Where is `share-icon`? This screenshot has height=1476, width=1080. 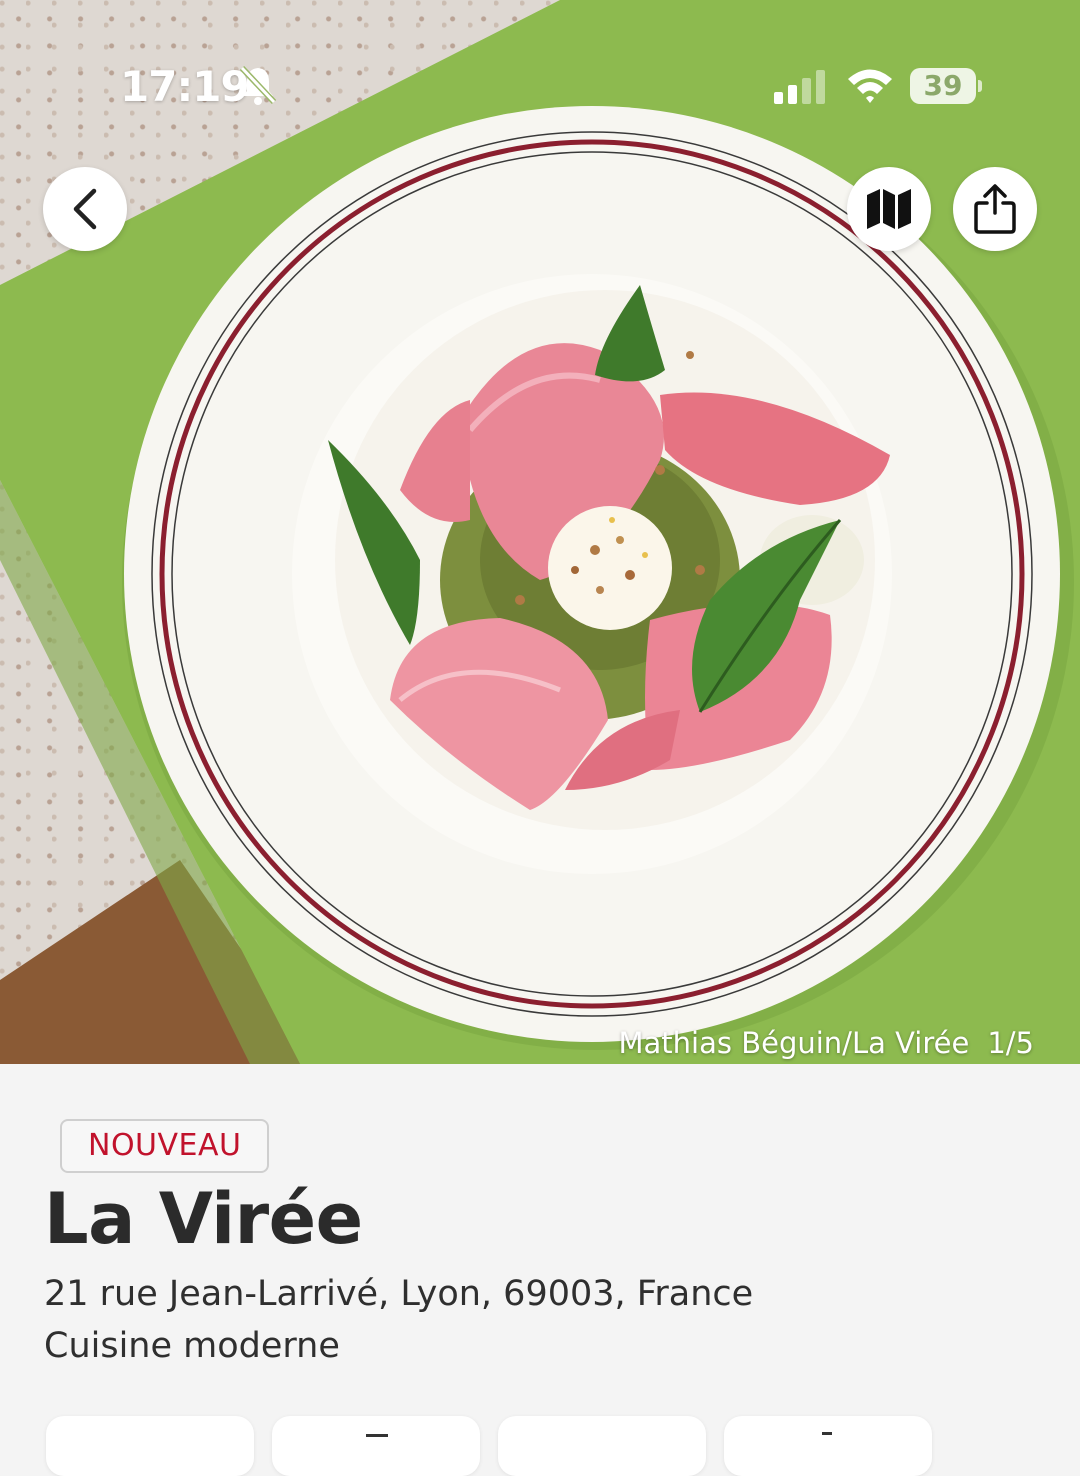
share-icon is located at coordinates (995, 209).